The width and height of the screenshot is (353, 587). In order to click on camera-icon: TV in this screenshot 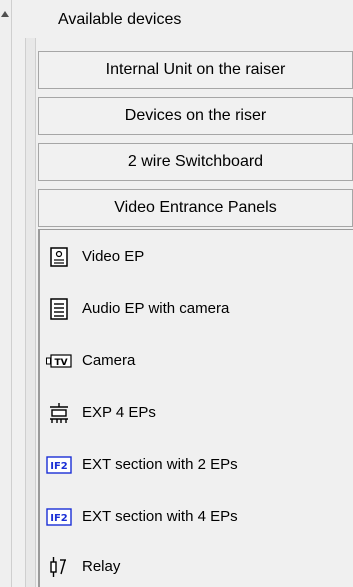, I will do `click(59, 361)`.